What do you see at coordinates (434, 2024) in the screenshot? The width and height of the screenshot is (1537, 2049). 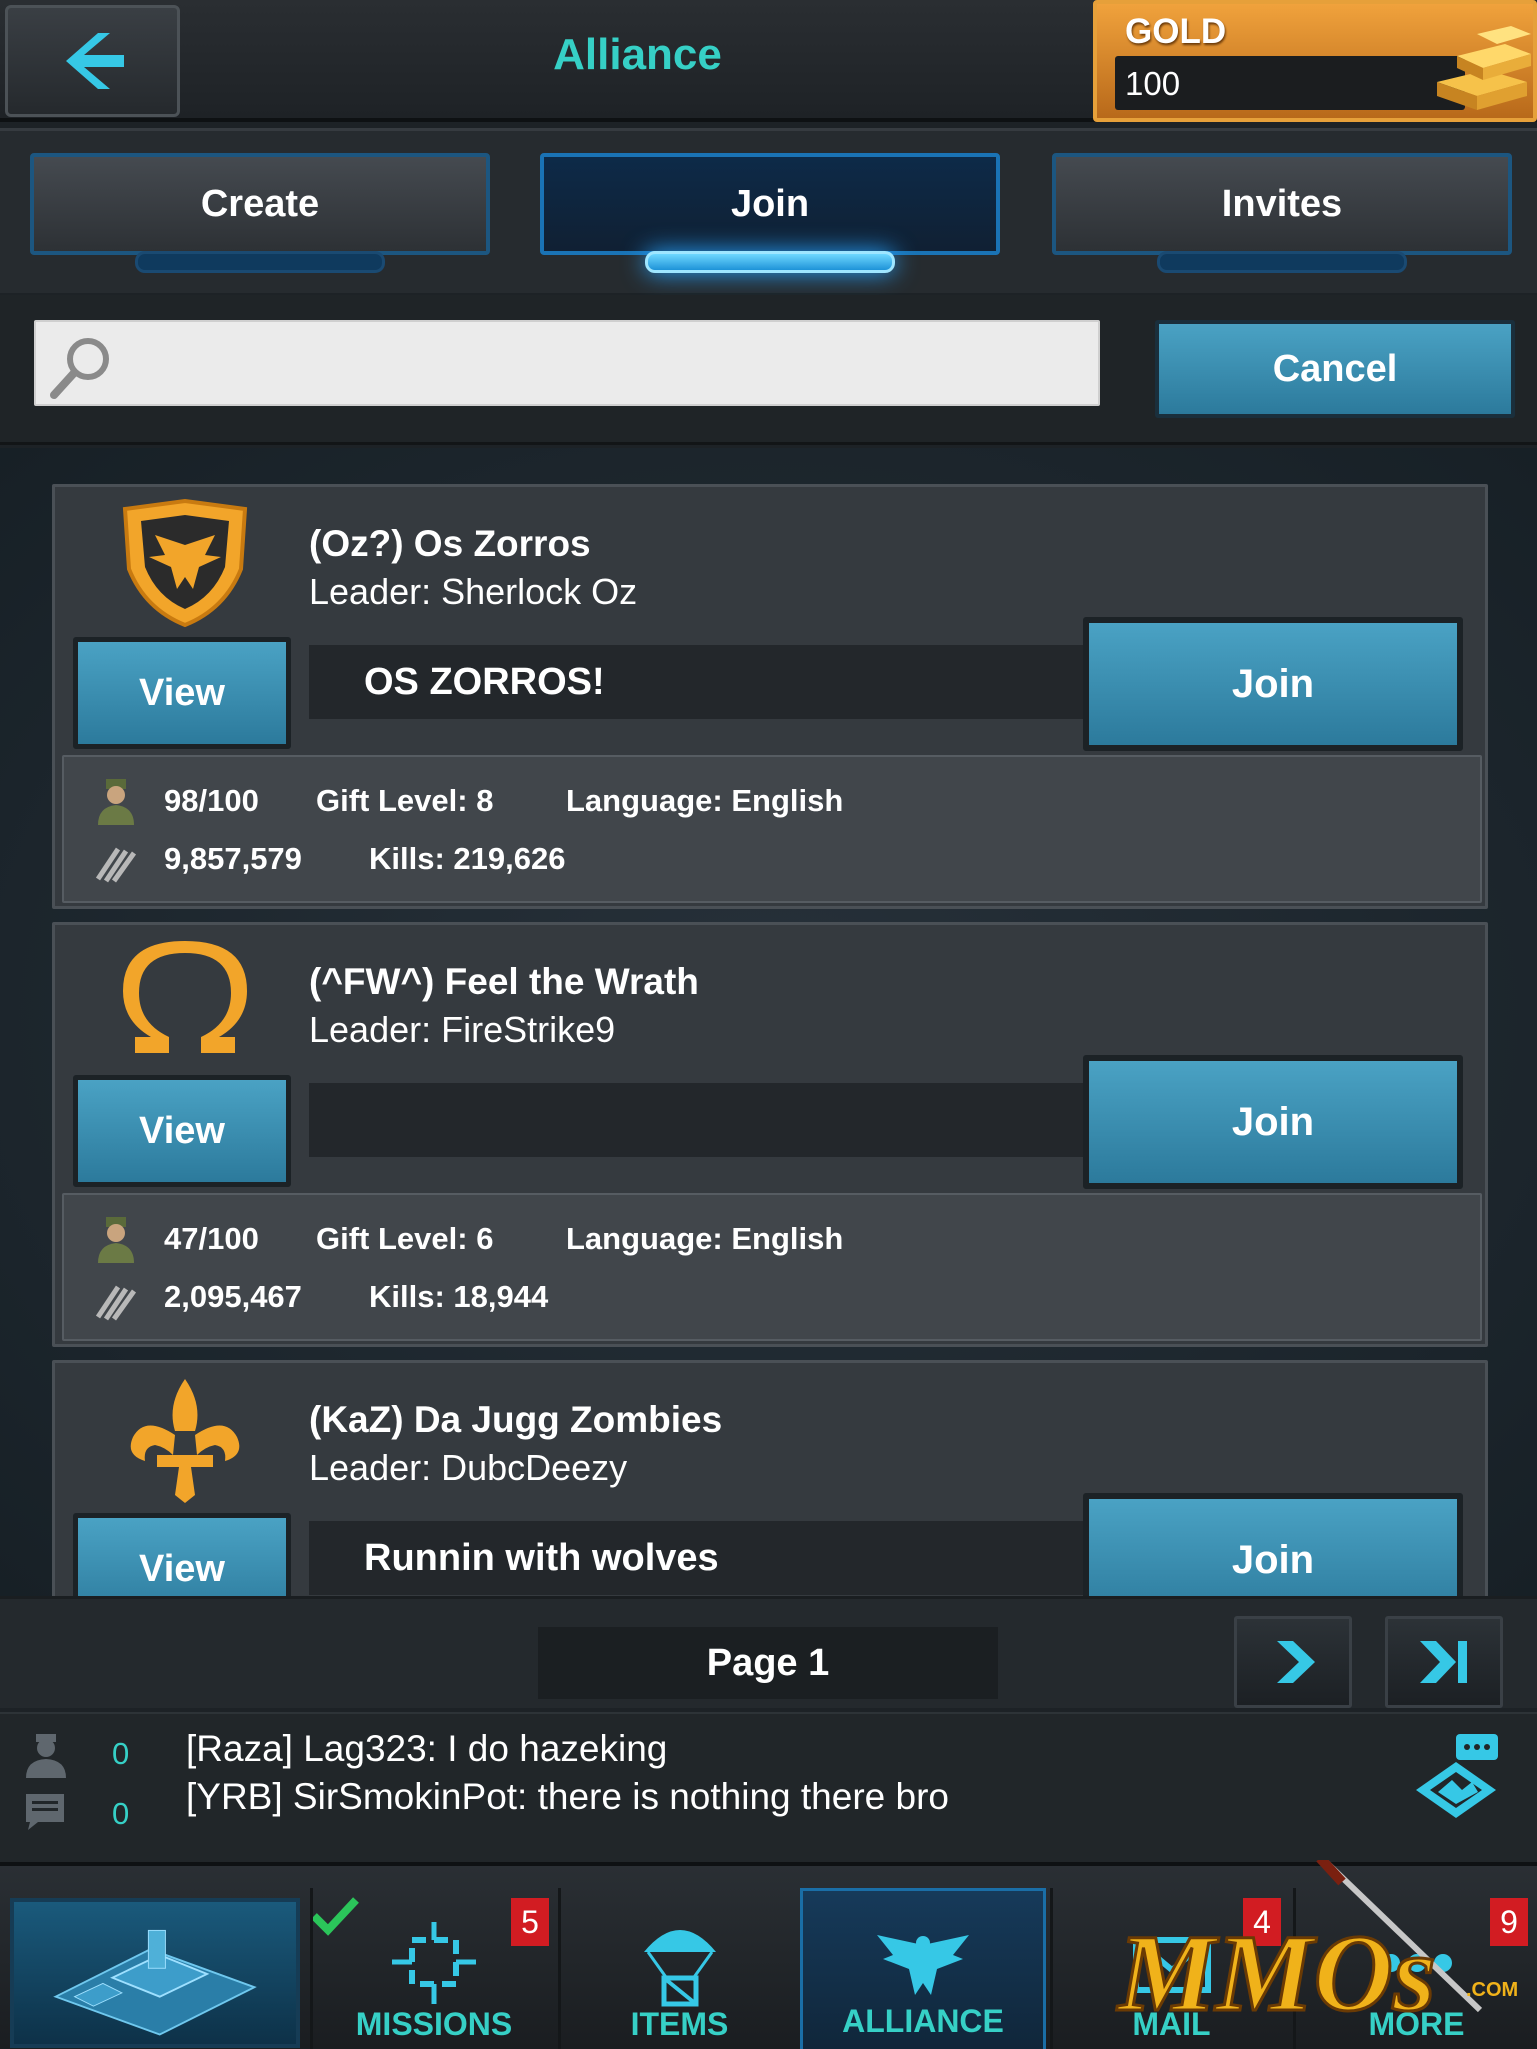 I see `nav-missions-label: MISSIONS` at bounding box center [434, 2024].